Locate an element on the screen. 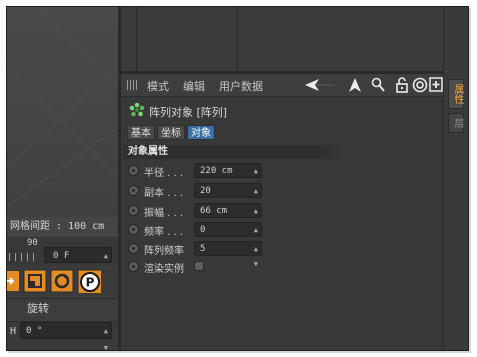  pan-tool-icon: P is located at coordinates (89, 281).